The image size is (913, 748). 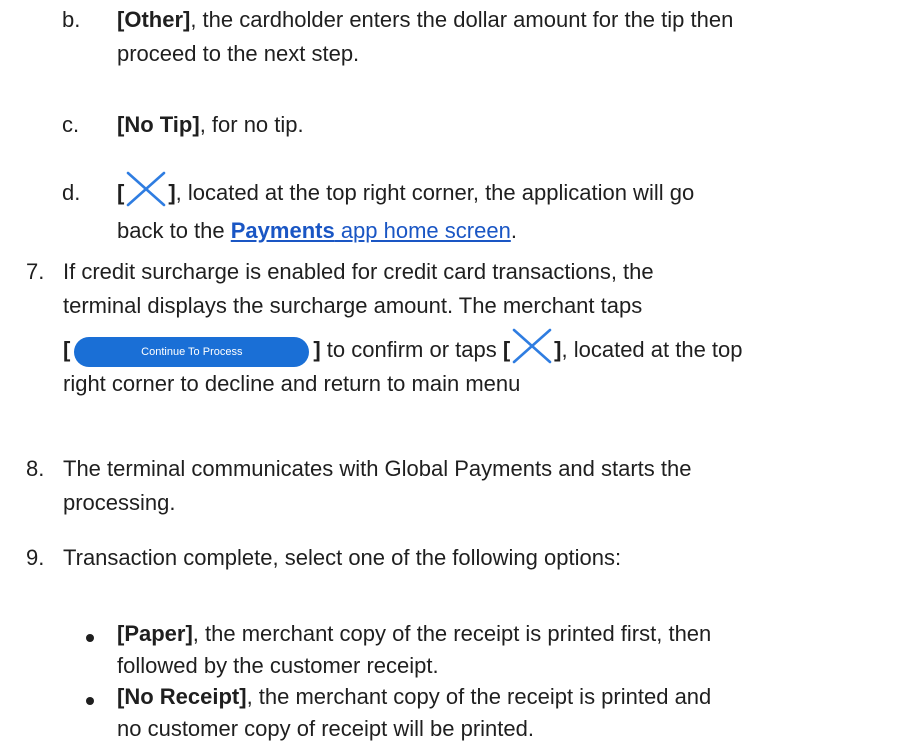 I want to click on payments-link-bold: Payments, so click(x=283, y=230).